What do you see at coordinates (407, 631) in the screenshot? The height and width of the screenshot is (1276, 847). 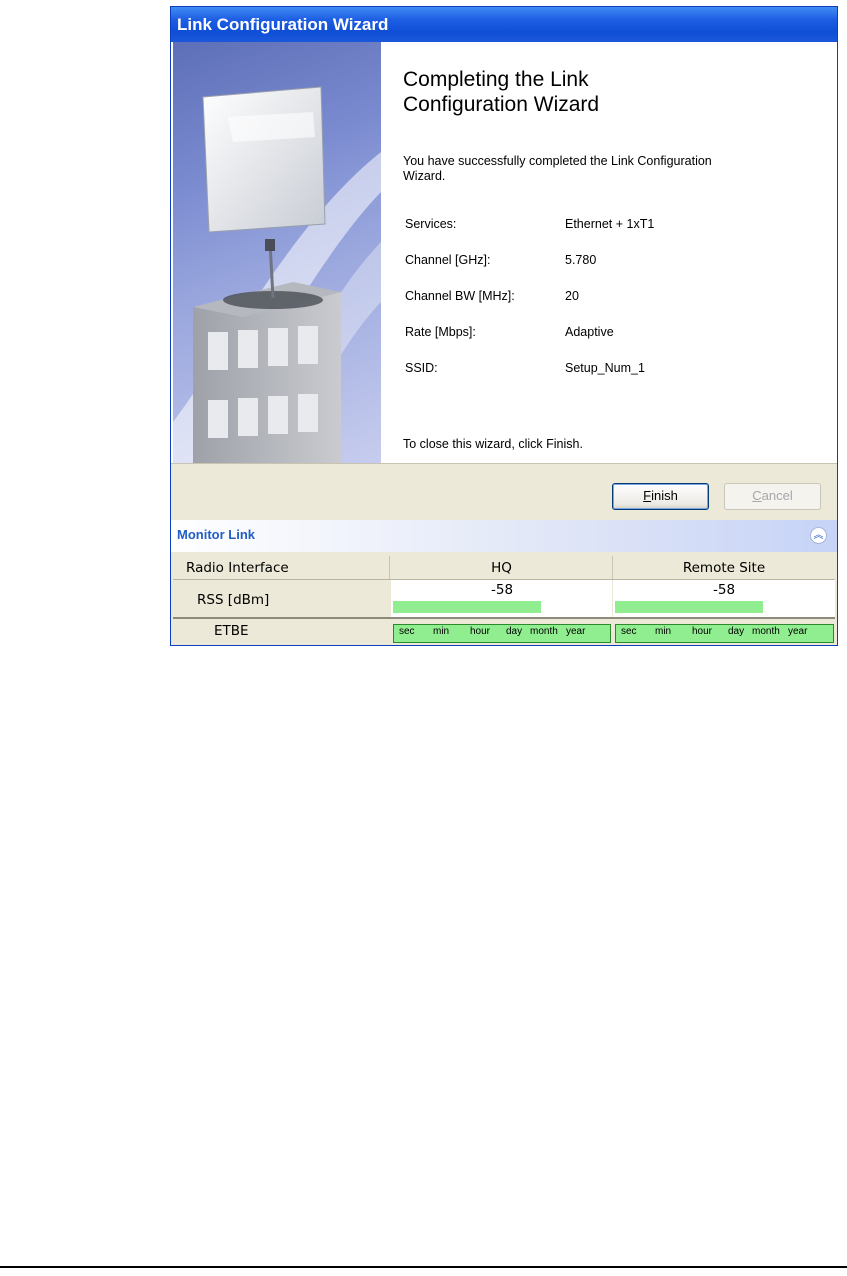 I see `etbe-hq-sec: sec` at bounding box center [407, 631].